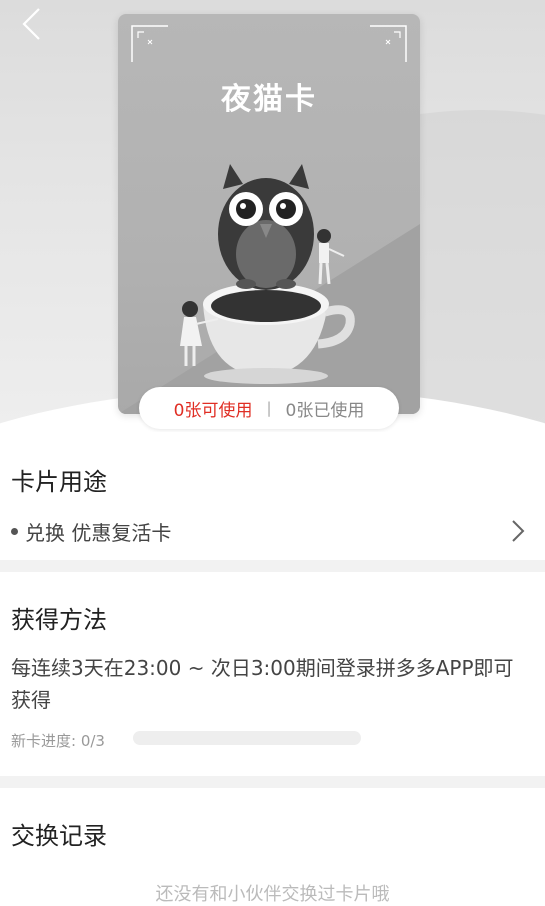  I want to click on used-count: 0张已使用, so click(325, 410).